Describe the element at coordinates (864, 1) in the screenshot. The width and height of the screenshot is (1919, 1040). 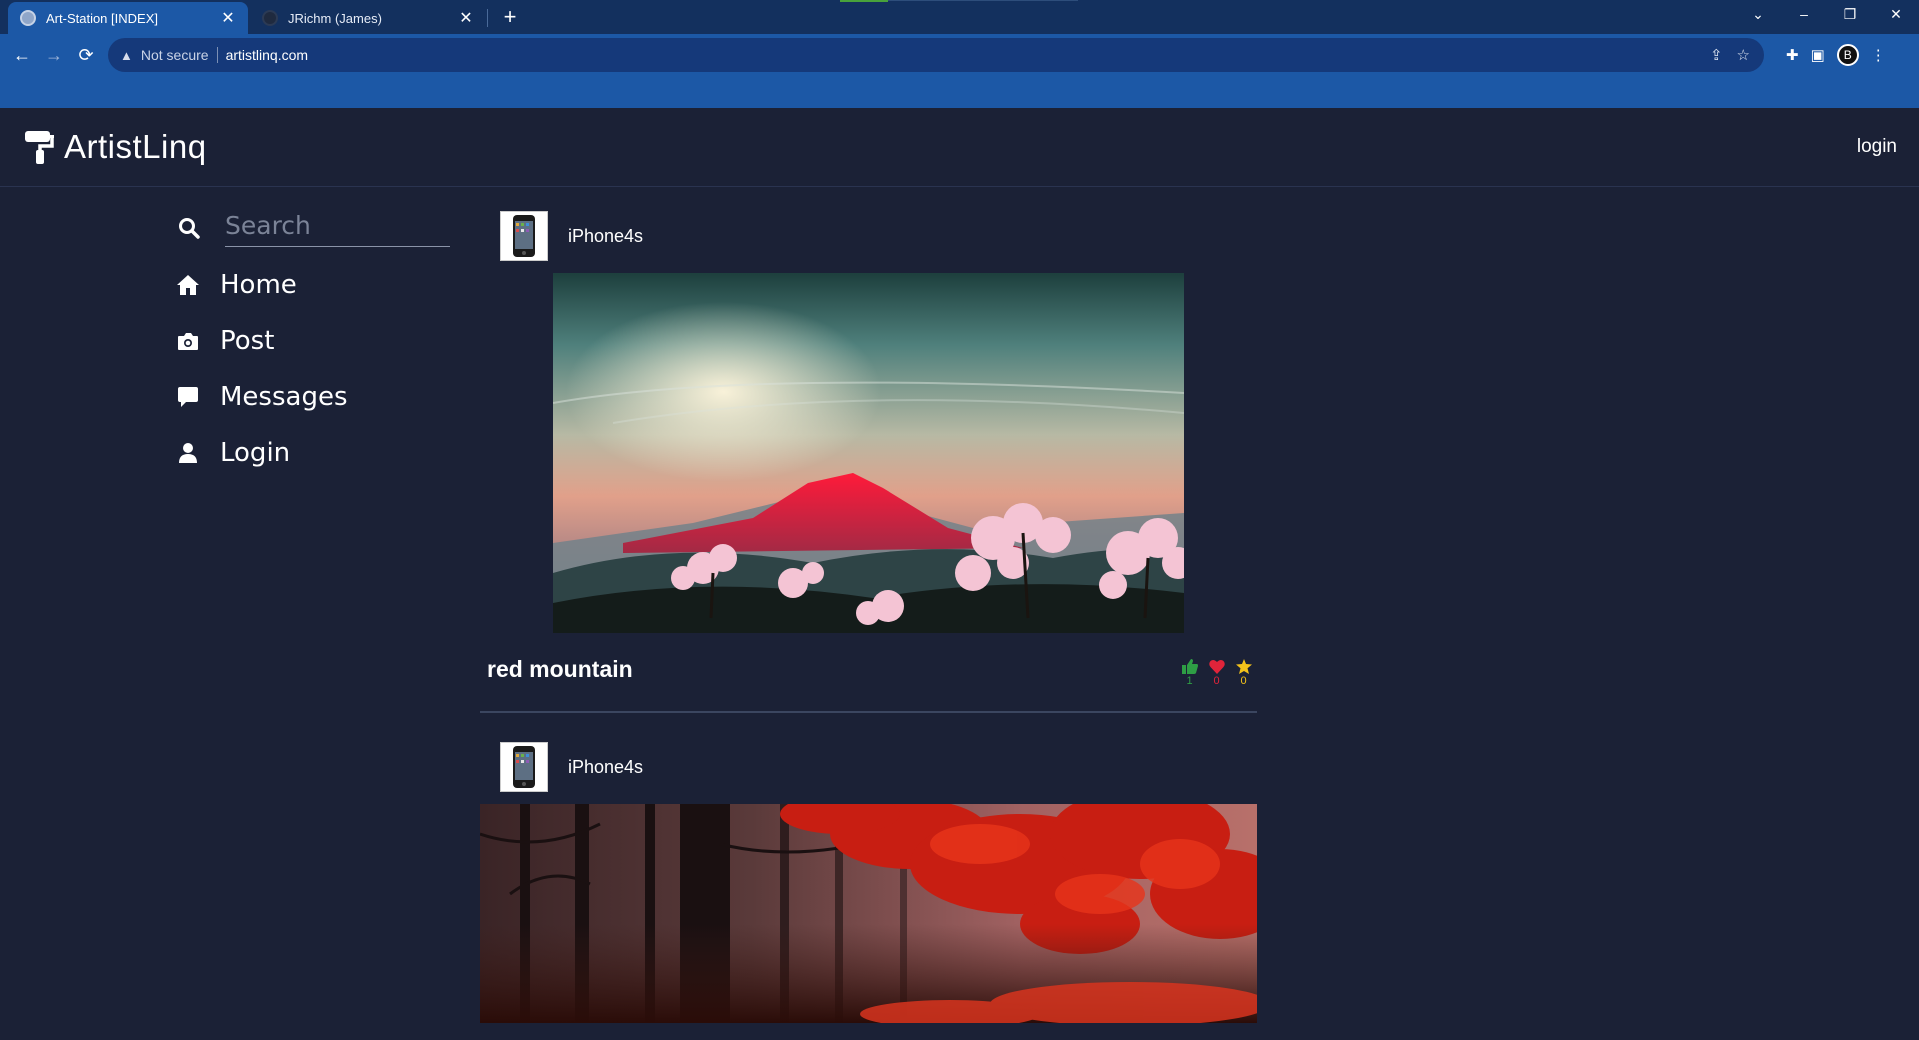
I see `loading-indicator` at that location.